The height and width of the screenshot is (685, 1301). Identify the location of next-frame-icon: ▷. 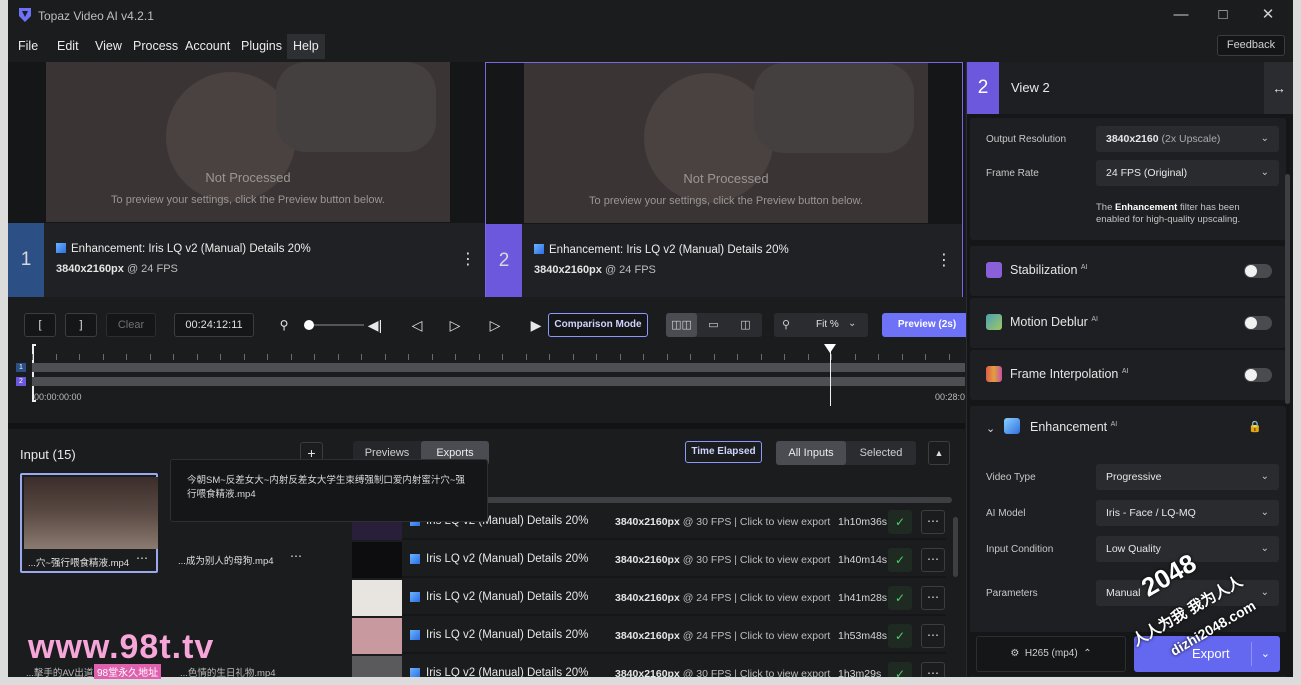
(495, 325).